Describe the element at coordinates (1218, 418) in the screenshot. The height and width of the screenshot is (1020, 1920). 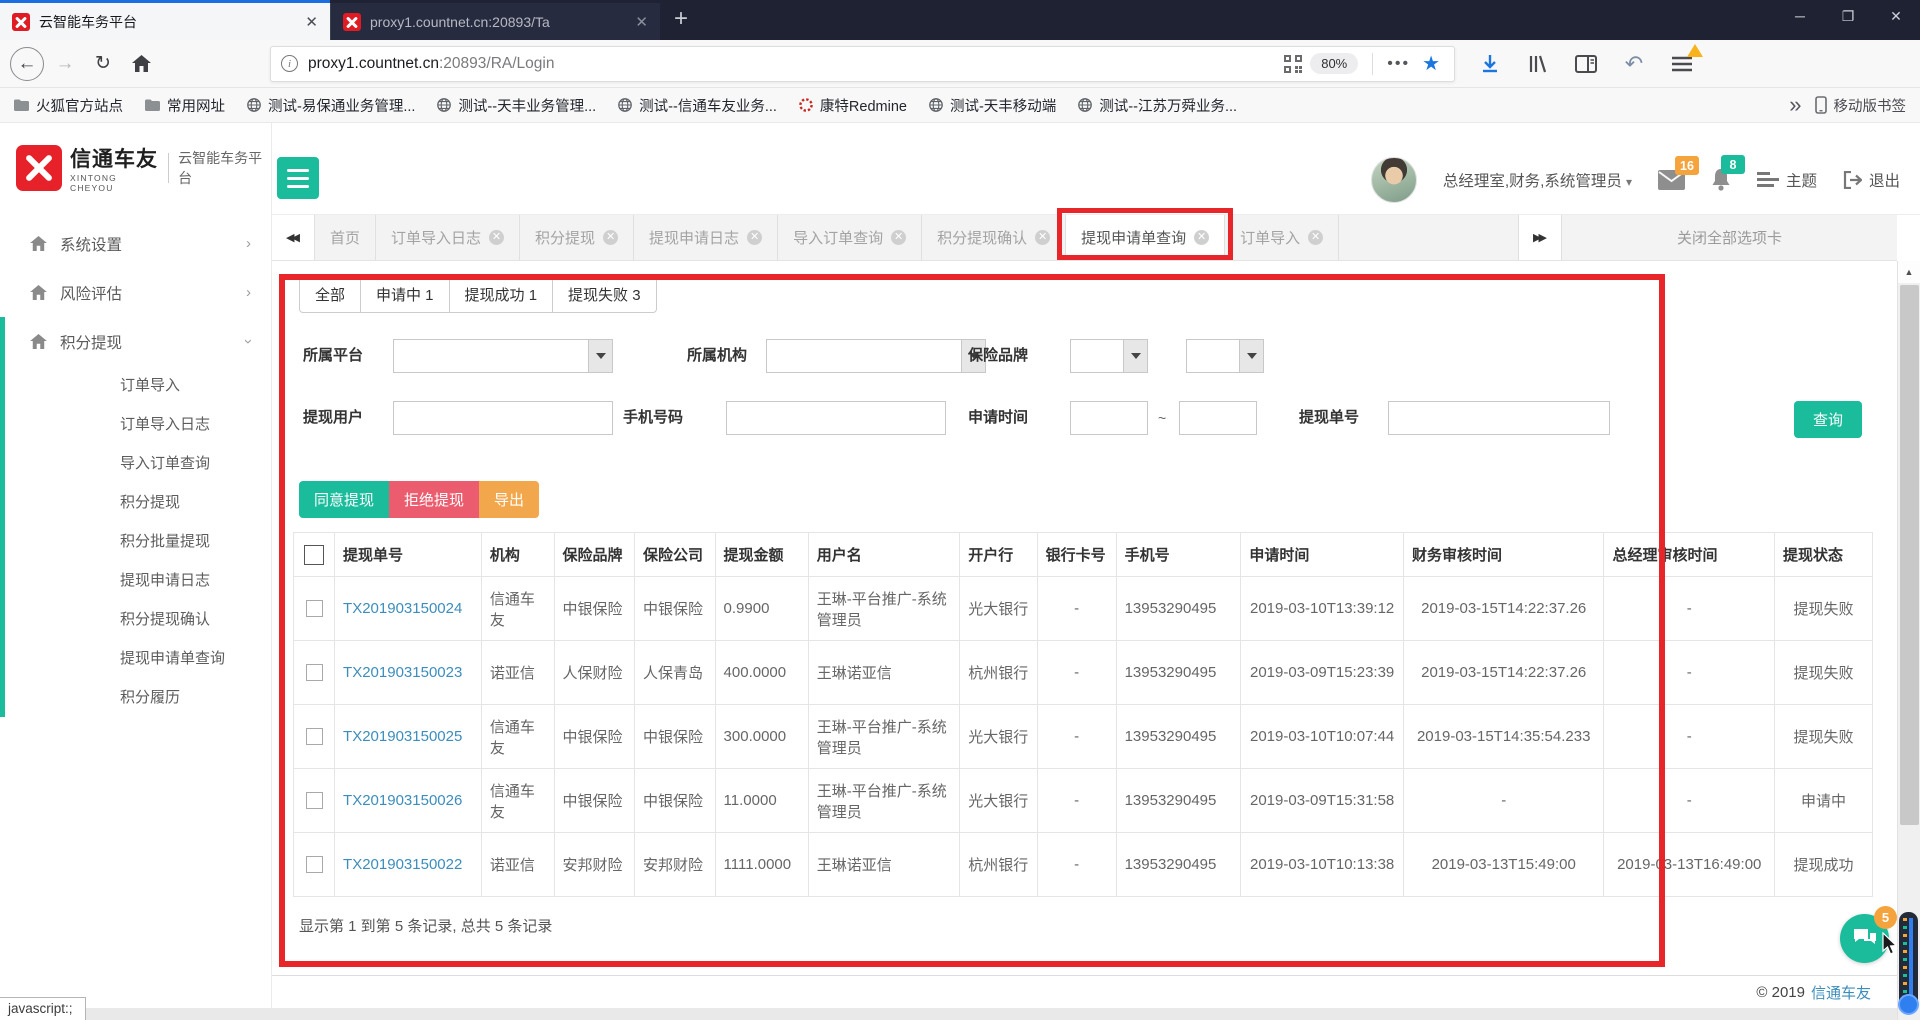
I see `apply-time-end-input` at that location.